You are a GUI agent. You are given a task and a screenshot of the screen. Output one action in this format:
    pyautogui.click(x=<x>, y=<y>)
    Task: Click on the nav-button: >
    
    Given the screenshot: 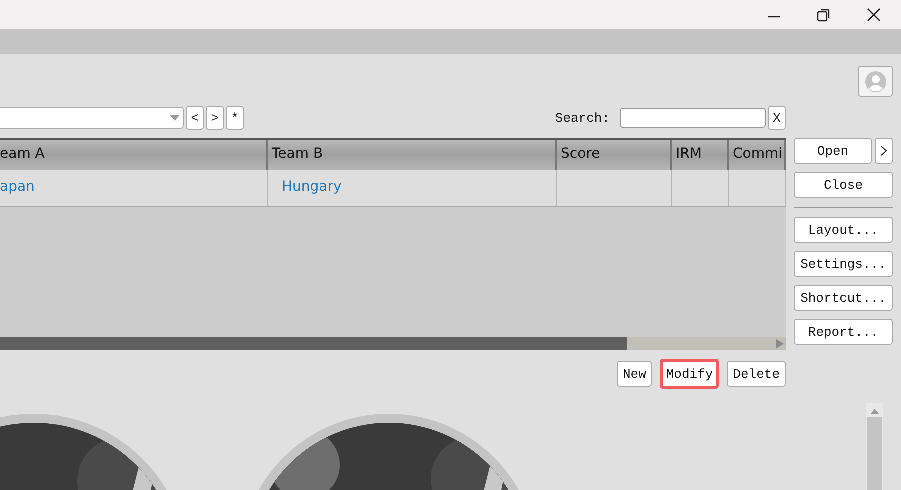 What is the action you would take?
    pyautogui.click(x=215, y=118)
    